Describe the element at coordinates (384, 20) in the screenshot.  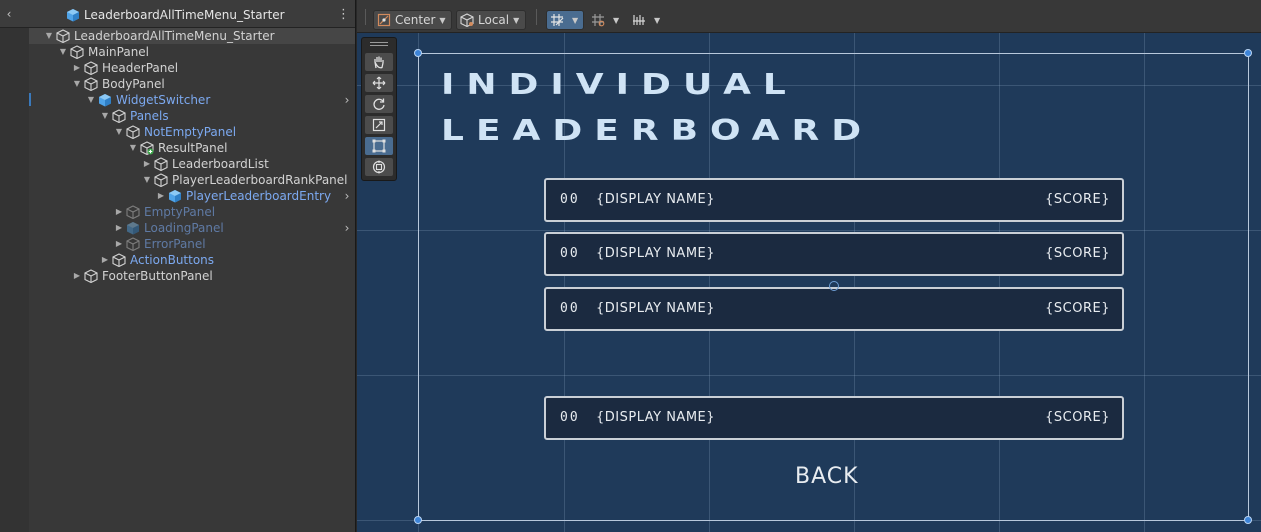
I see `pivot-center-icon` at that location.